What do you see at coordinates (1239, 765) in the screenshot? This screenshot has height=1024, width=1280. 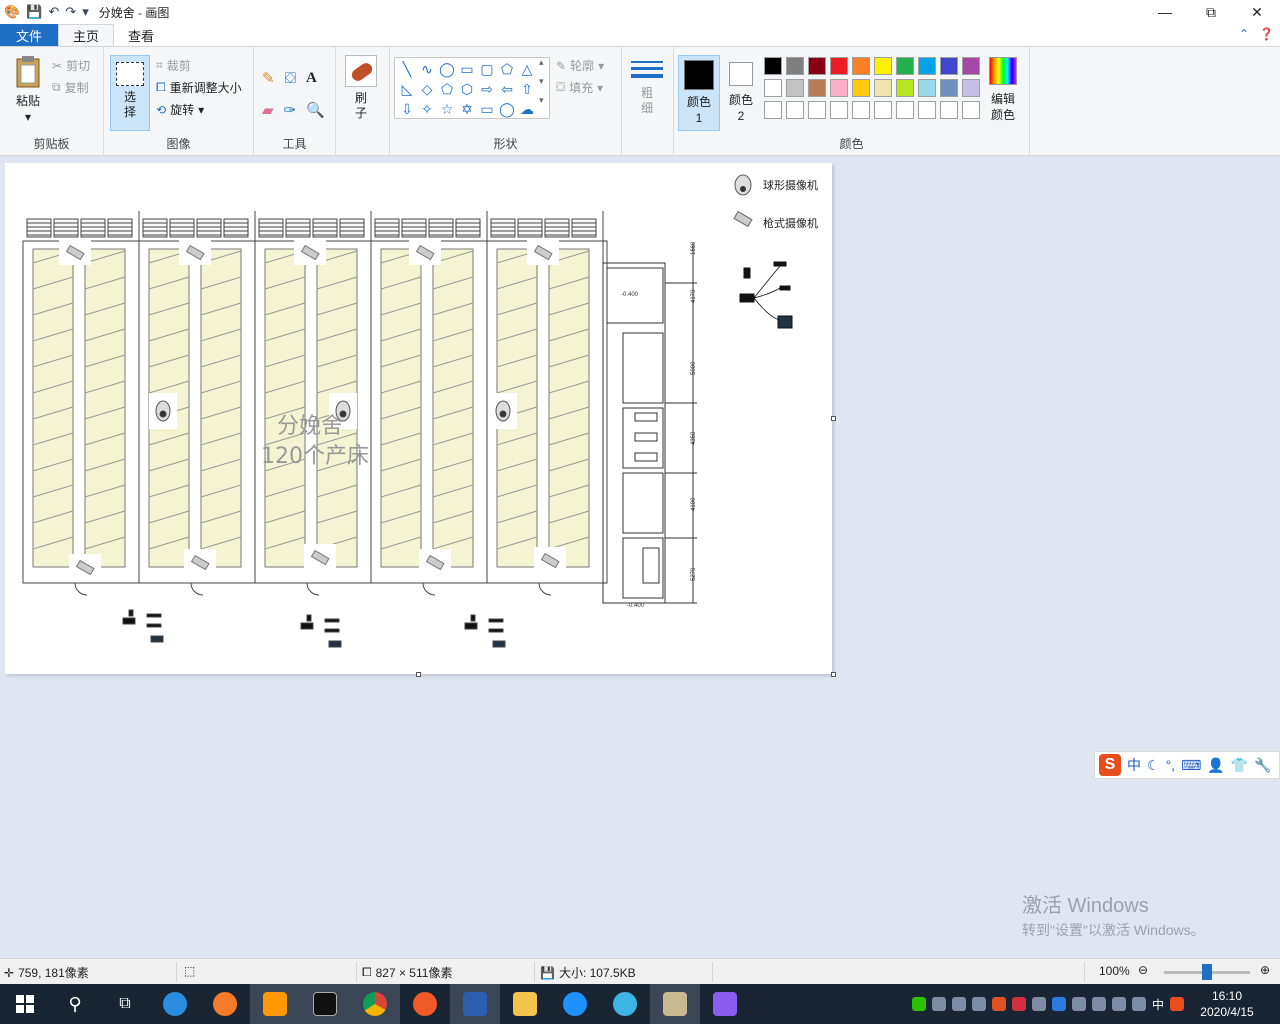 I see `skin-icon: 👕` at bounding box center [1239, 765].